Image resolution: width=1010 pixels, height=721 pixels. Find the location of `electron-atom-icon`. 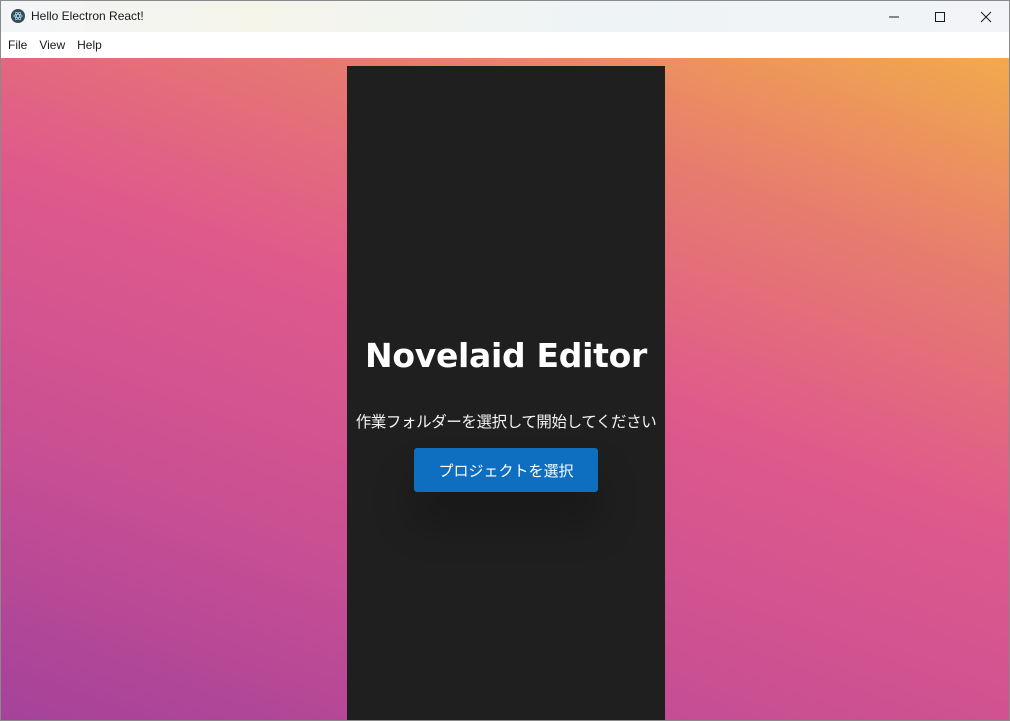

electron-atom-icon is located at coordinates (18, 16).